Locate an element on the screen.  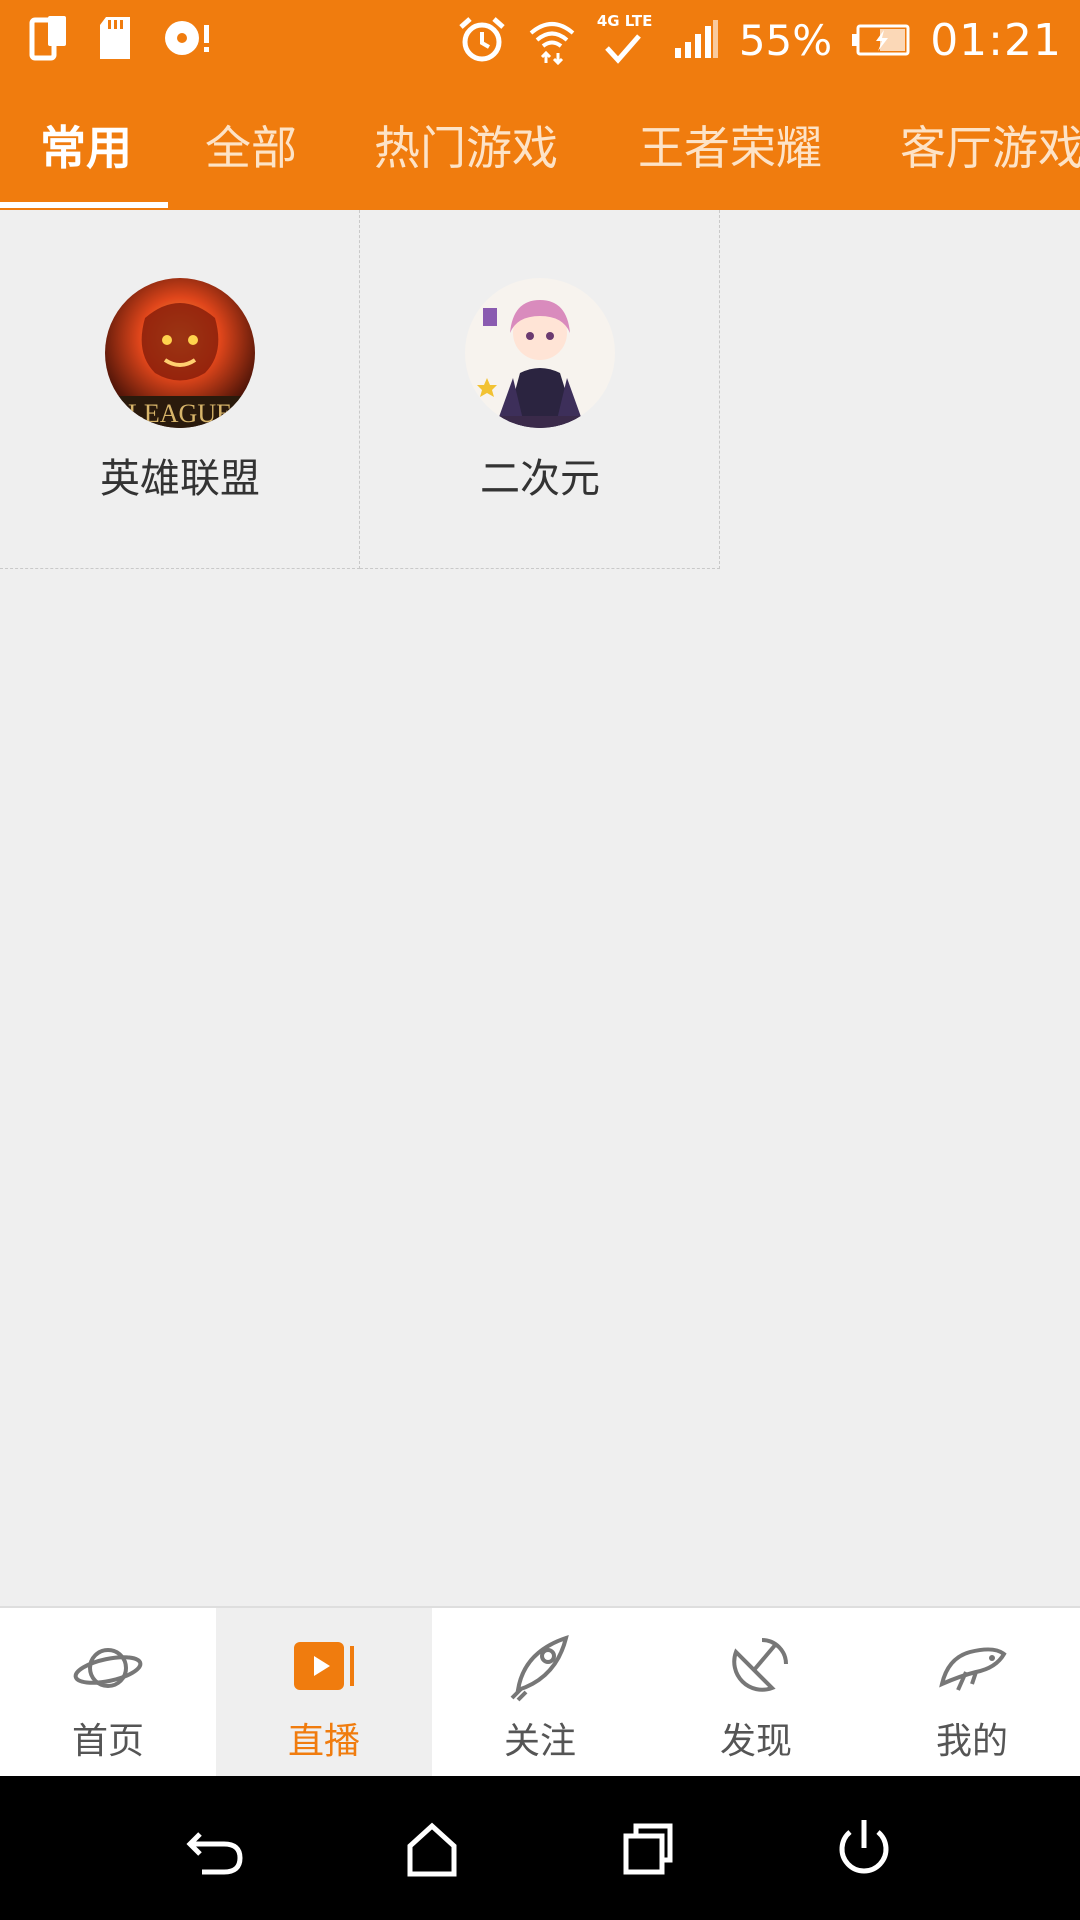
disc-alert-icon is located at coordinates (187, 38).